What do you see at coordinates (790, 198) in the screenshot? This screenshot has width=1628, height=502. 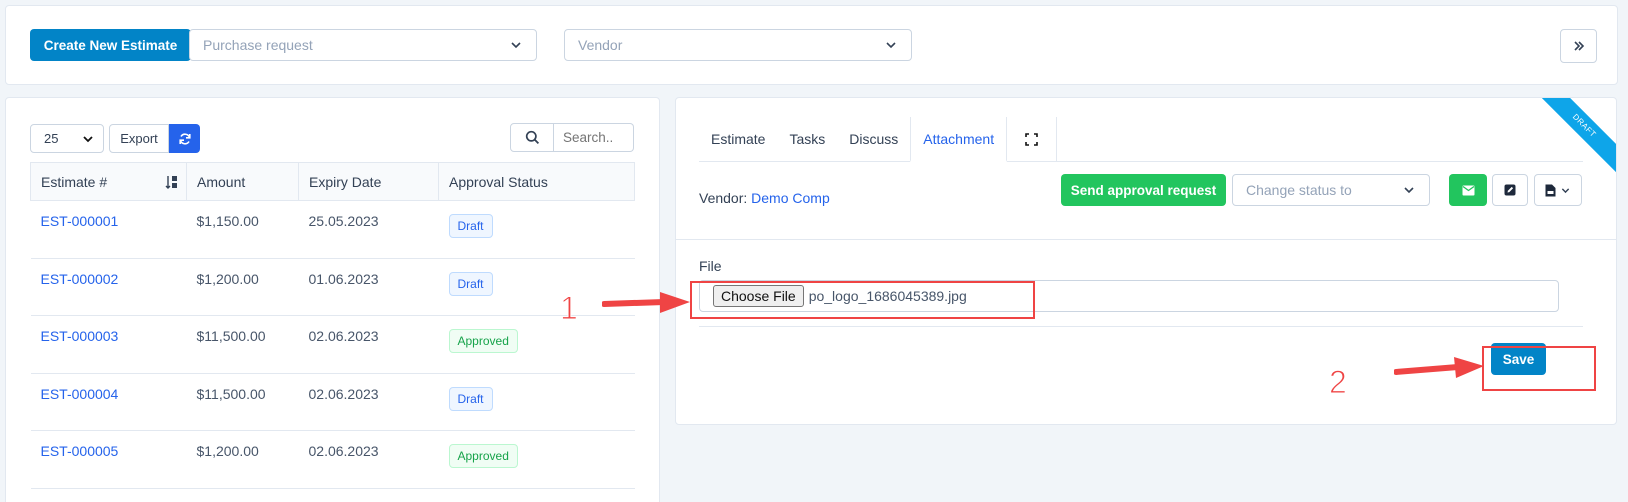 I see `vendor-link: Demo Comp` at bounding box center [790, 198].